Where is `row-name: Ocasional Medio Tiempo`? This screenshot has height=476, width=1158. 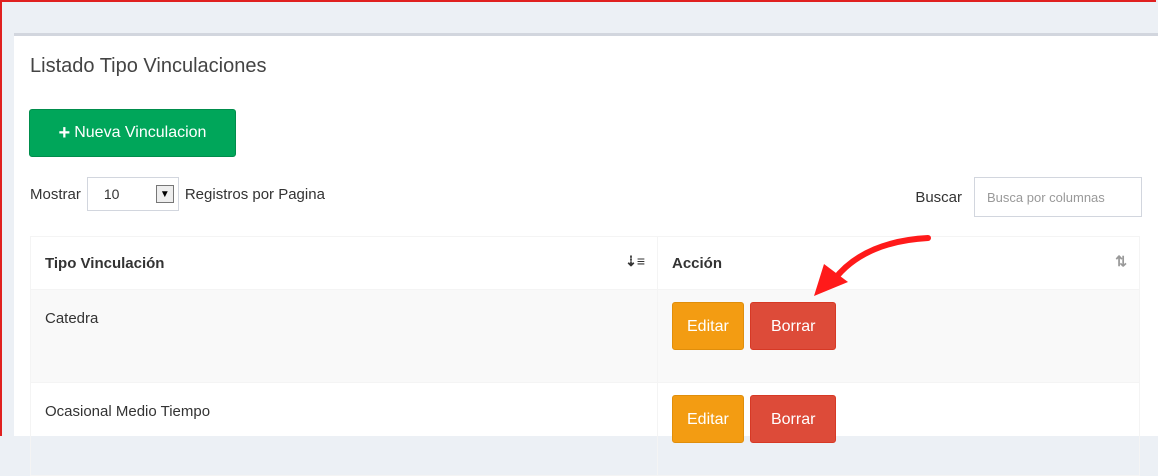
row-name: Ocasional Medio Tiempo is located at coordinates (344, 429).